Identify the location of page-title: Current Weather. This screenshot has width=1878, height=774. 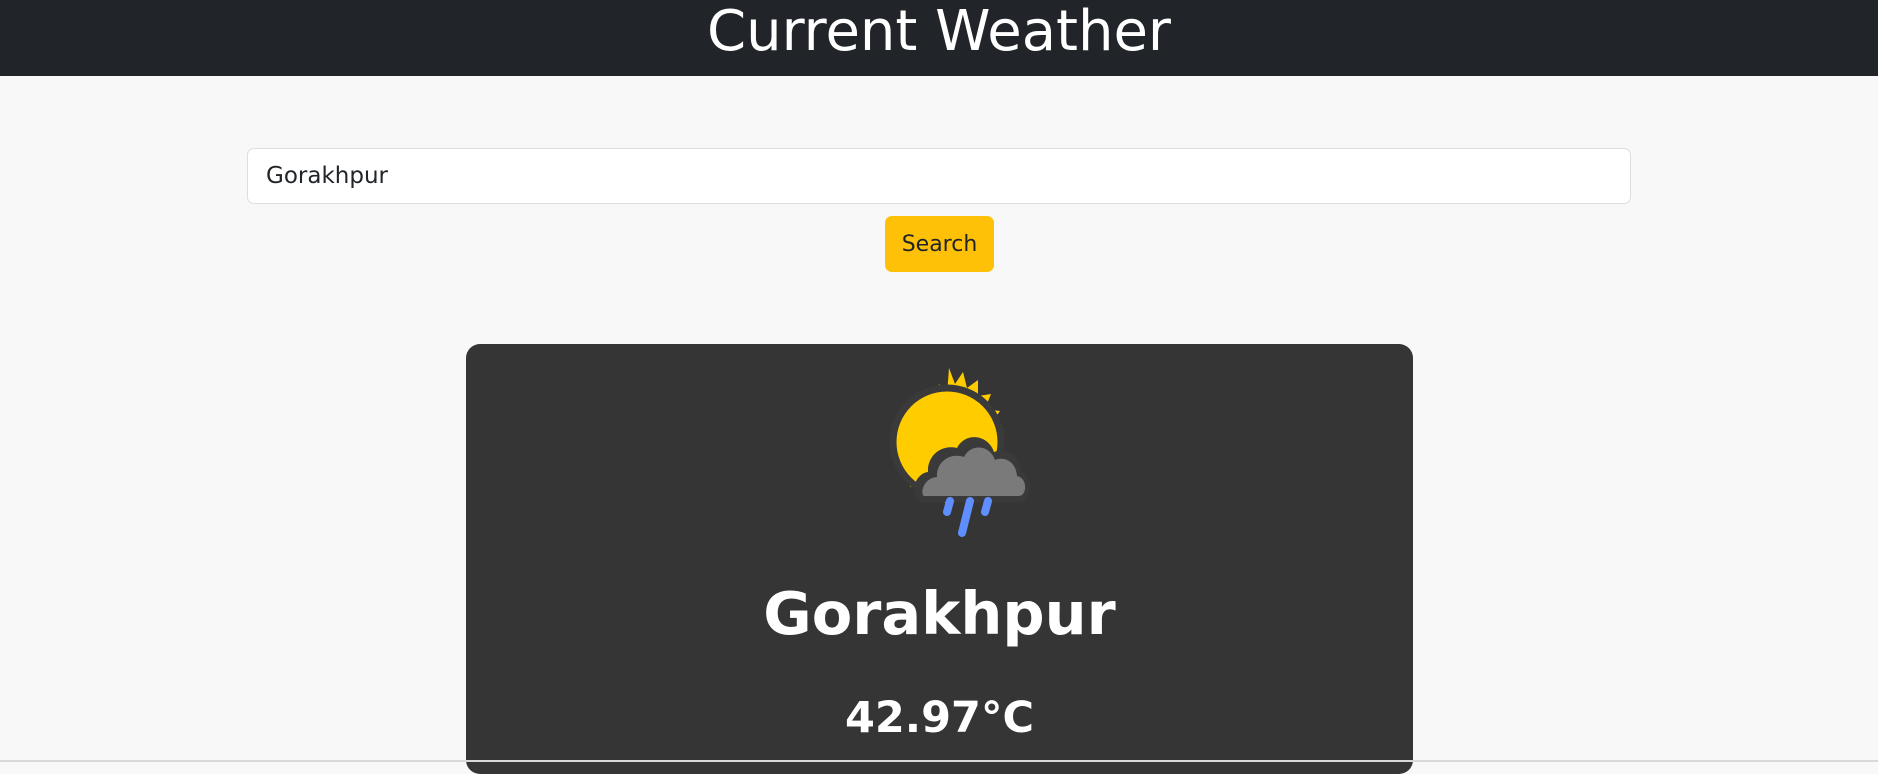
(939, 32).